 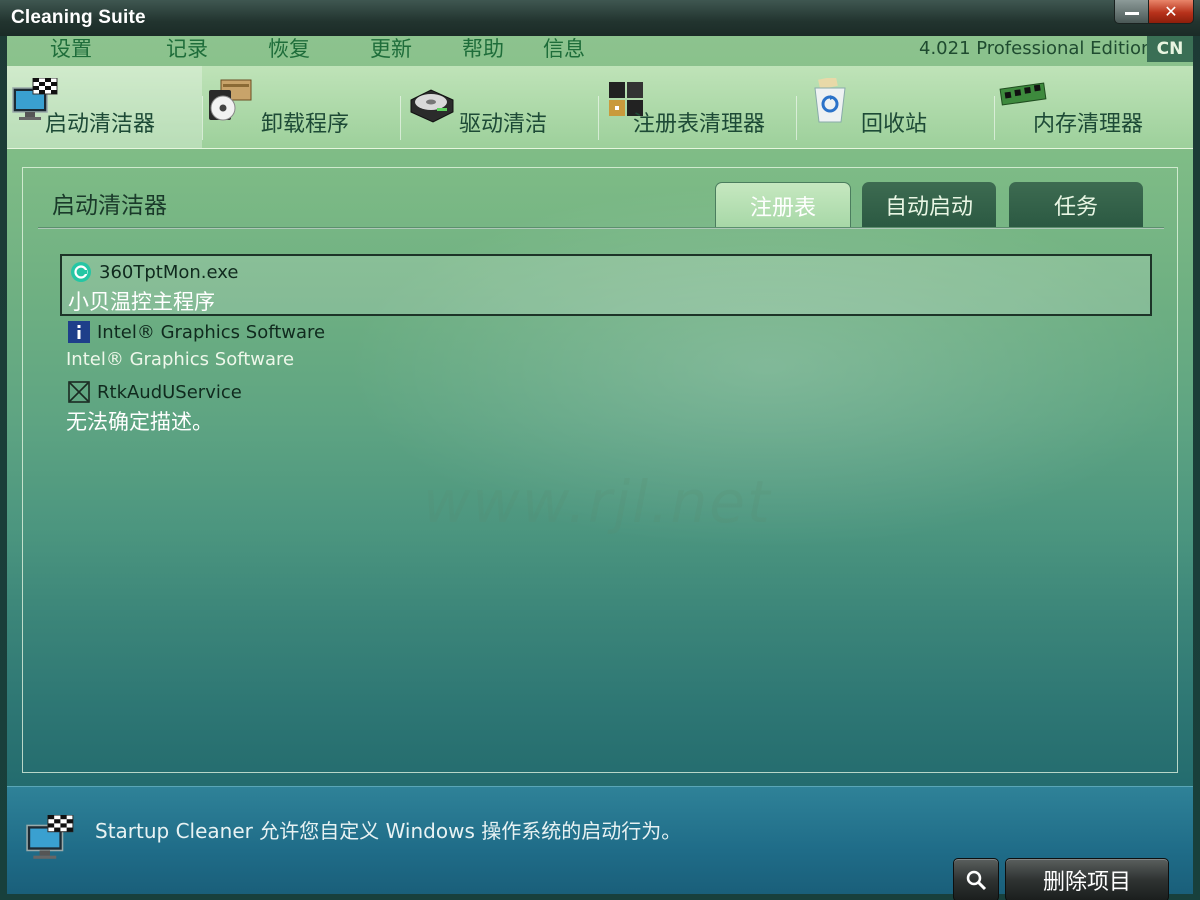 What do you see at coordinates (432, 106) in the screenshot?
I see `drive-icon` at bounding box center [432, 106].